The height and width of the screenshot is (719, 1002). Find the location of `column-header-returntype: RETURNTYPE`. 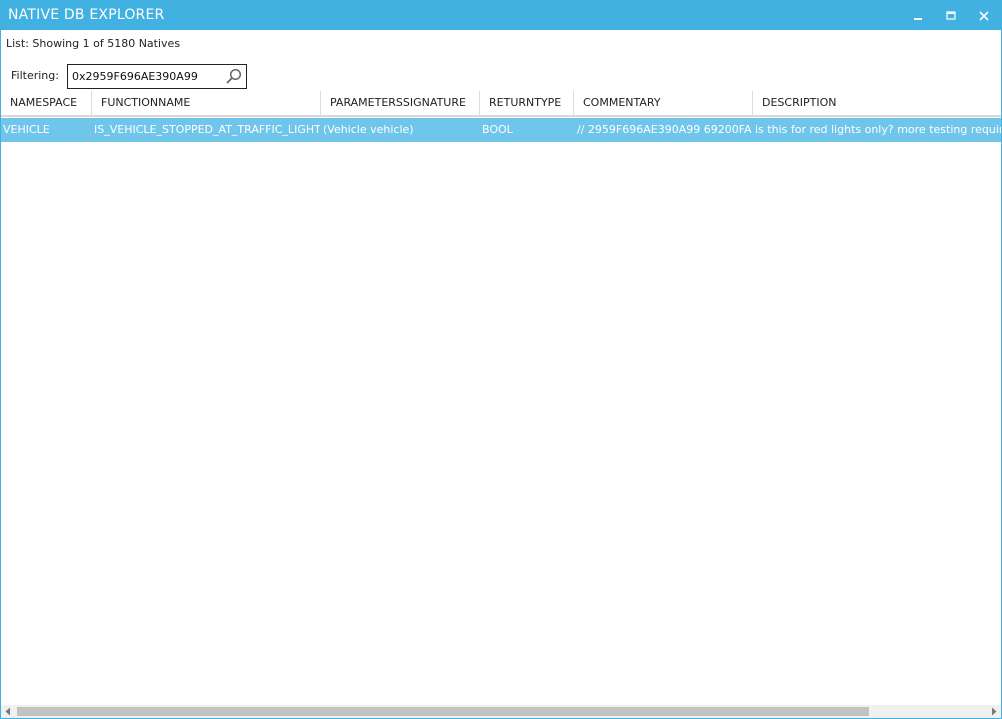

column-header-returntype: RETURNTYPE is located at coordinates (527, 103).